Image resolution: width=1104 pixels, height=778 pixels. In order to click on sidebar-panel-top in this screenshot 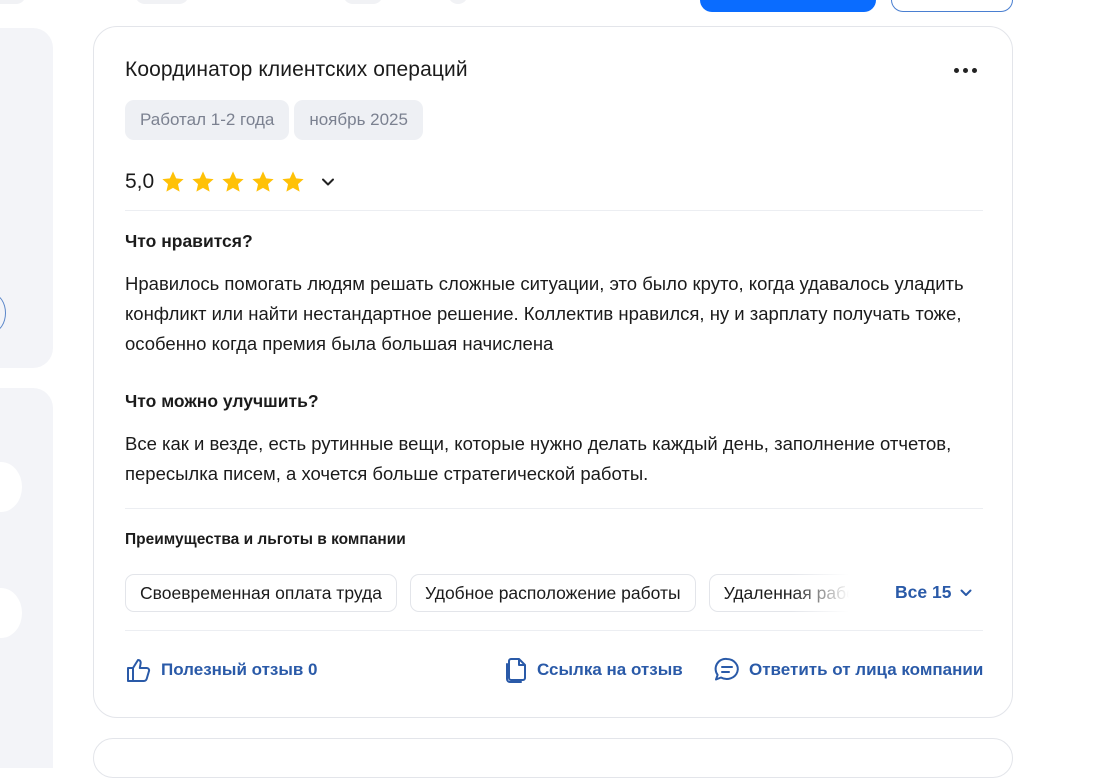, I will do `click(26, 198)`.